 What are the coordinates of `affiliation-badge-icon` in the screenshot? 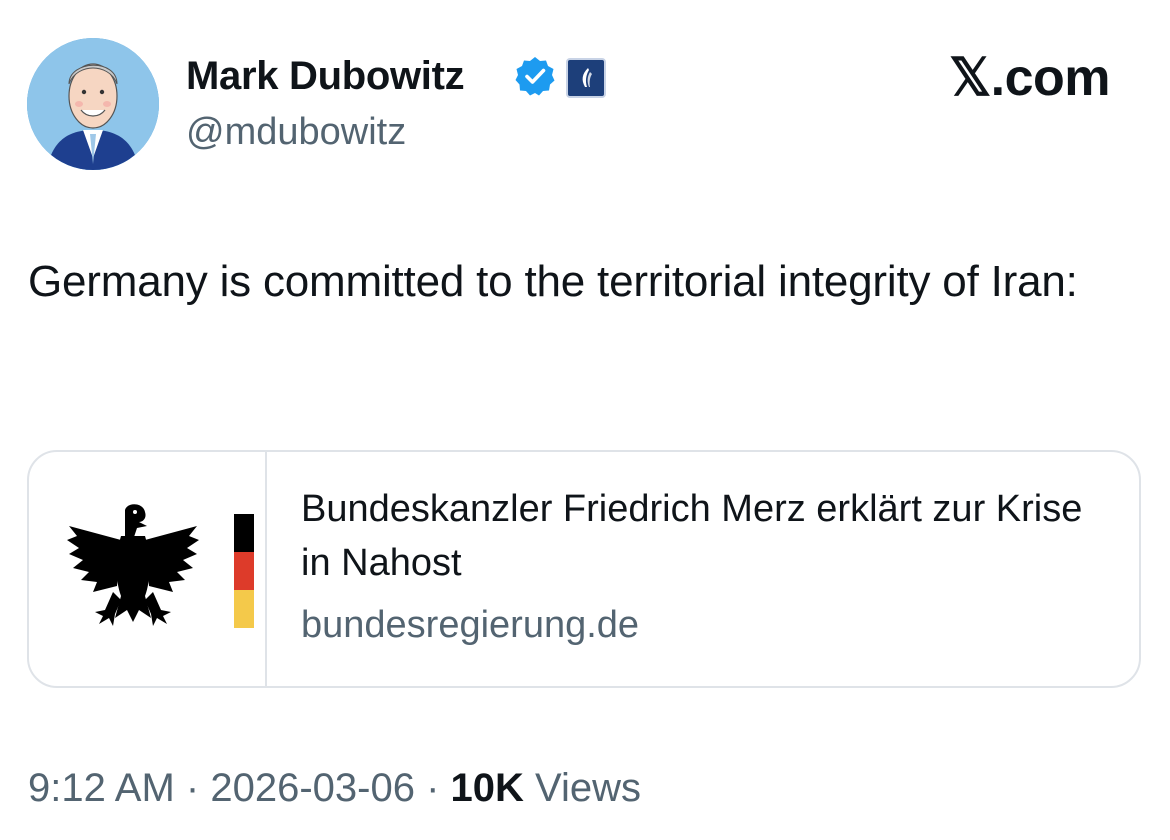 It's located at (586, 78).